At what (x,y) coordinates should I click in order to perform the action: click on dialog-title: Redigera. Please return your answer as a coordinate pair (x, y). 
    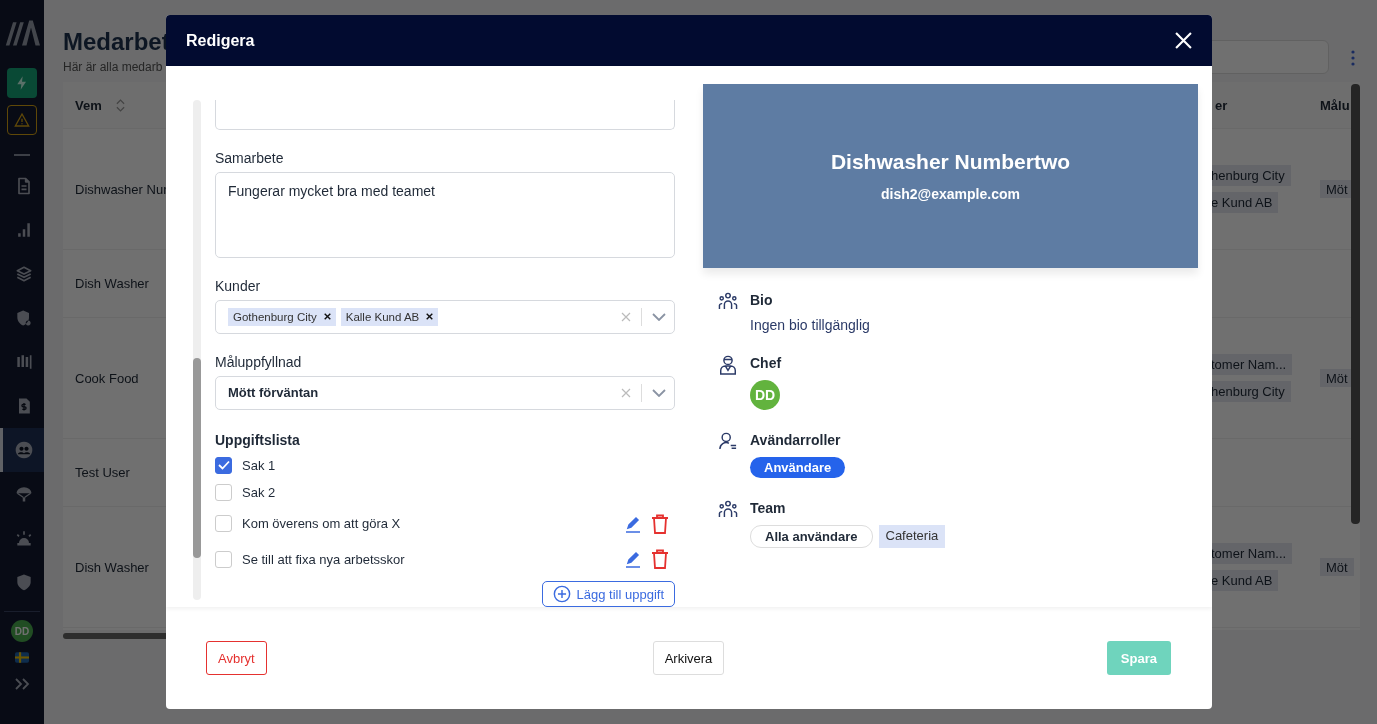
    Looking at the image, I should click on (220, 40).